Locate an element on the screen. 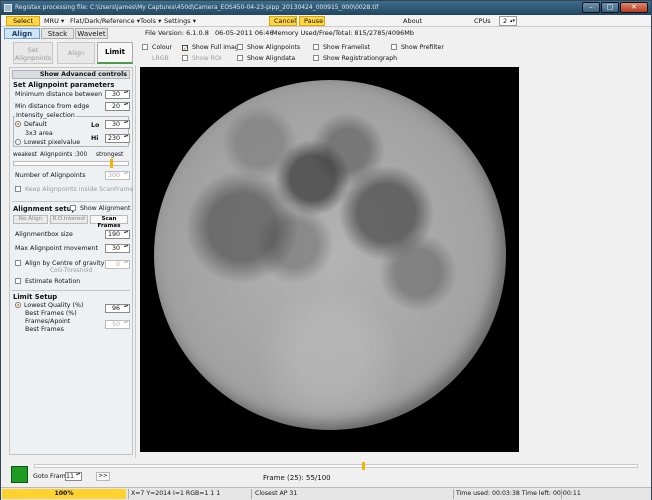  goto-frame-button: >> is located at coordinates (103, 476).